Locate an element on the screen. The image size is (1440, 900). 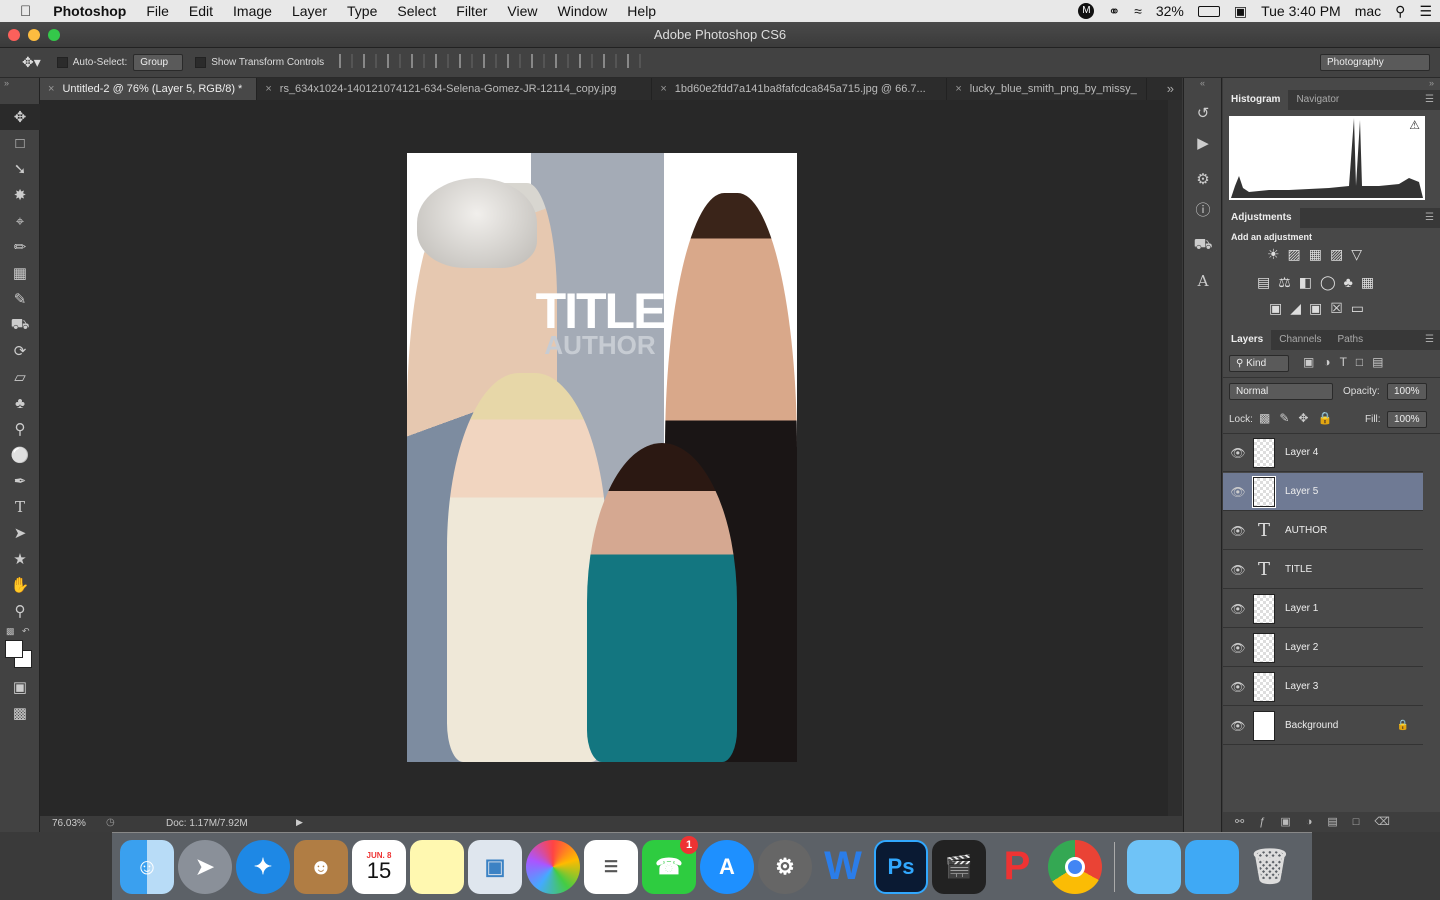
toolbar-collapse-icon: » is located at coordinates (19, 91).